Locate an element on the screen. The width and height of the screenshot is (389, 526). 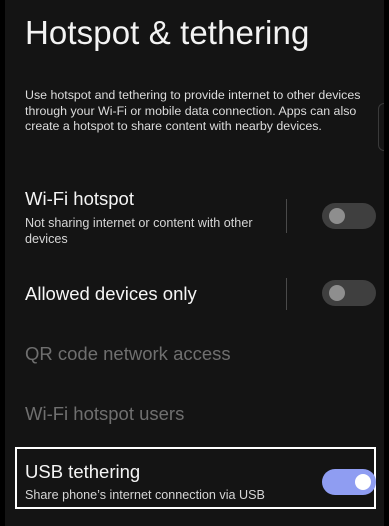
page-title: Hotspot & tethering is located at coordinates (167, 32).